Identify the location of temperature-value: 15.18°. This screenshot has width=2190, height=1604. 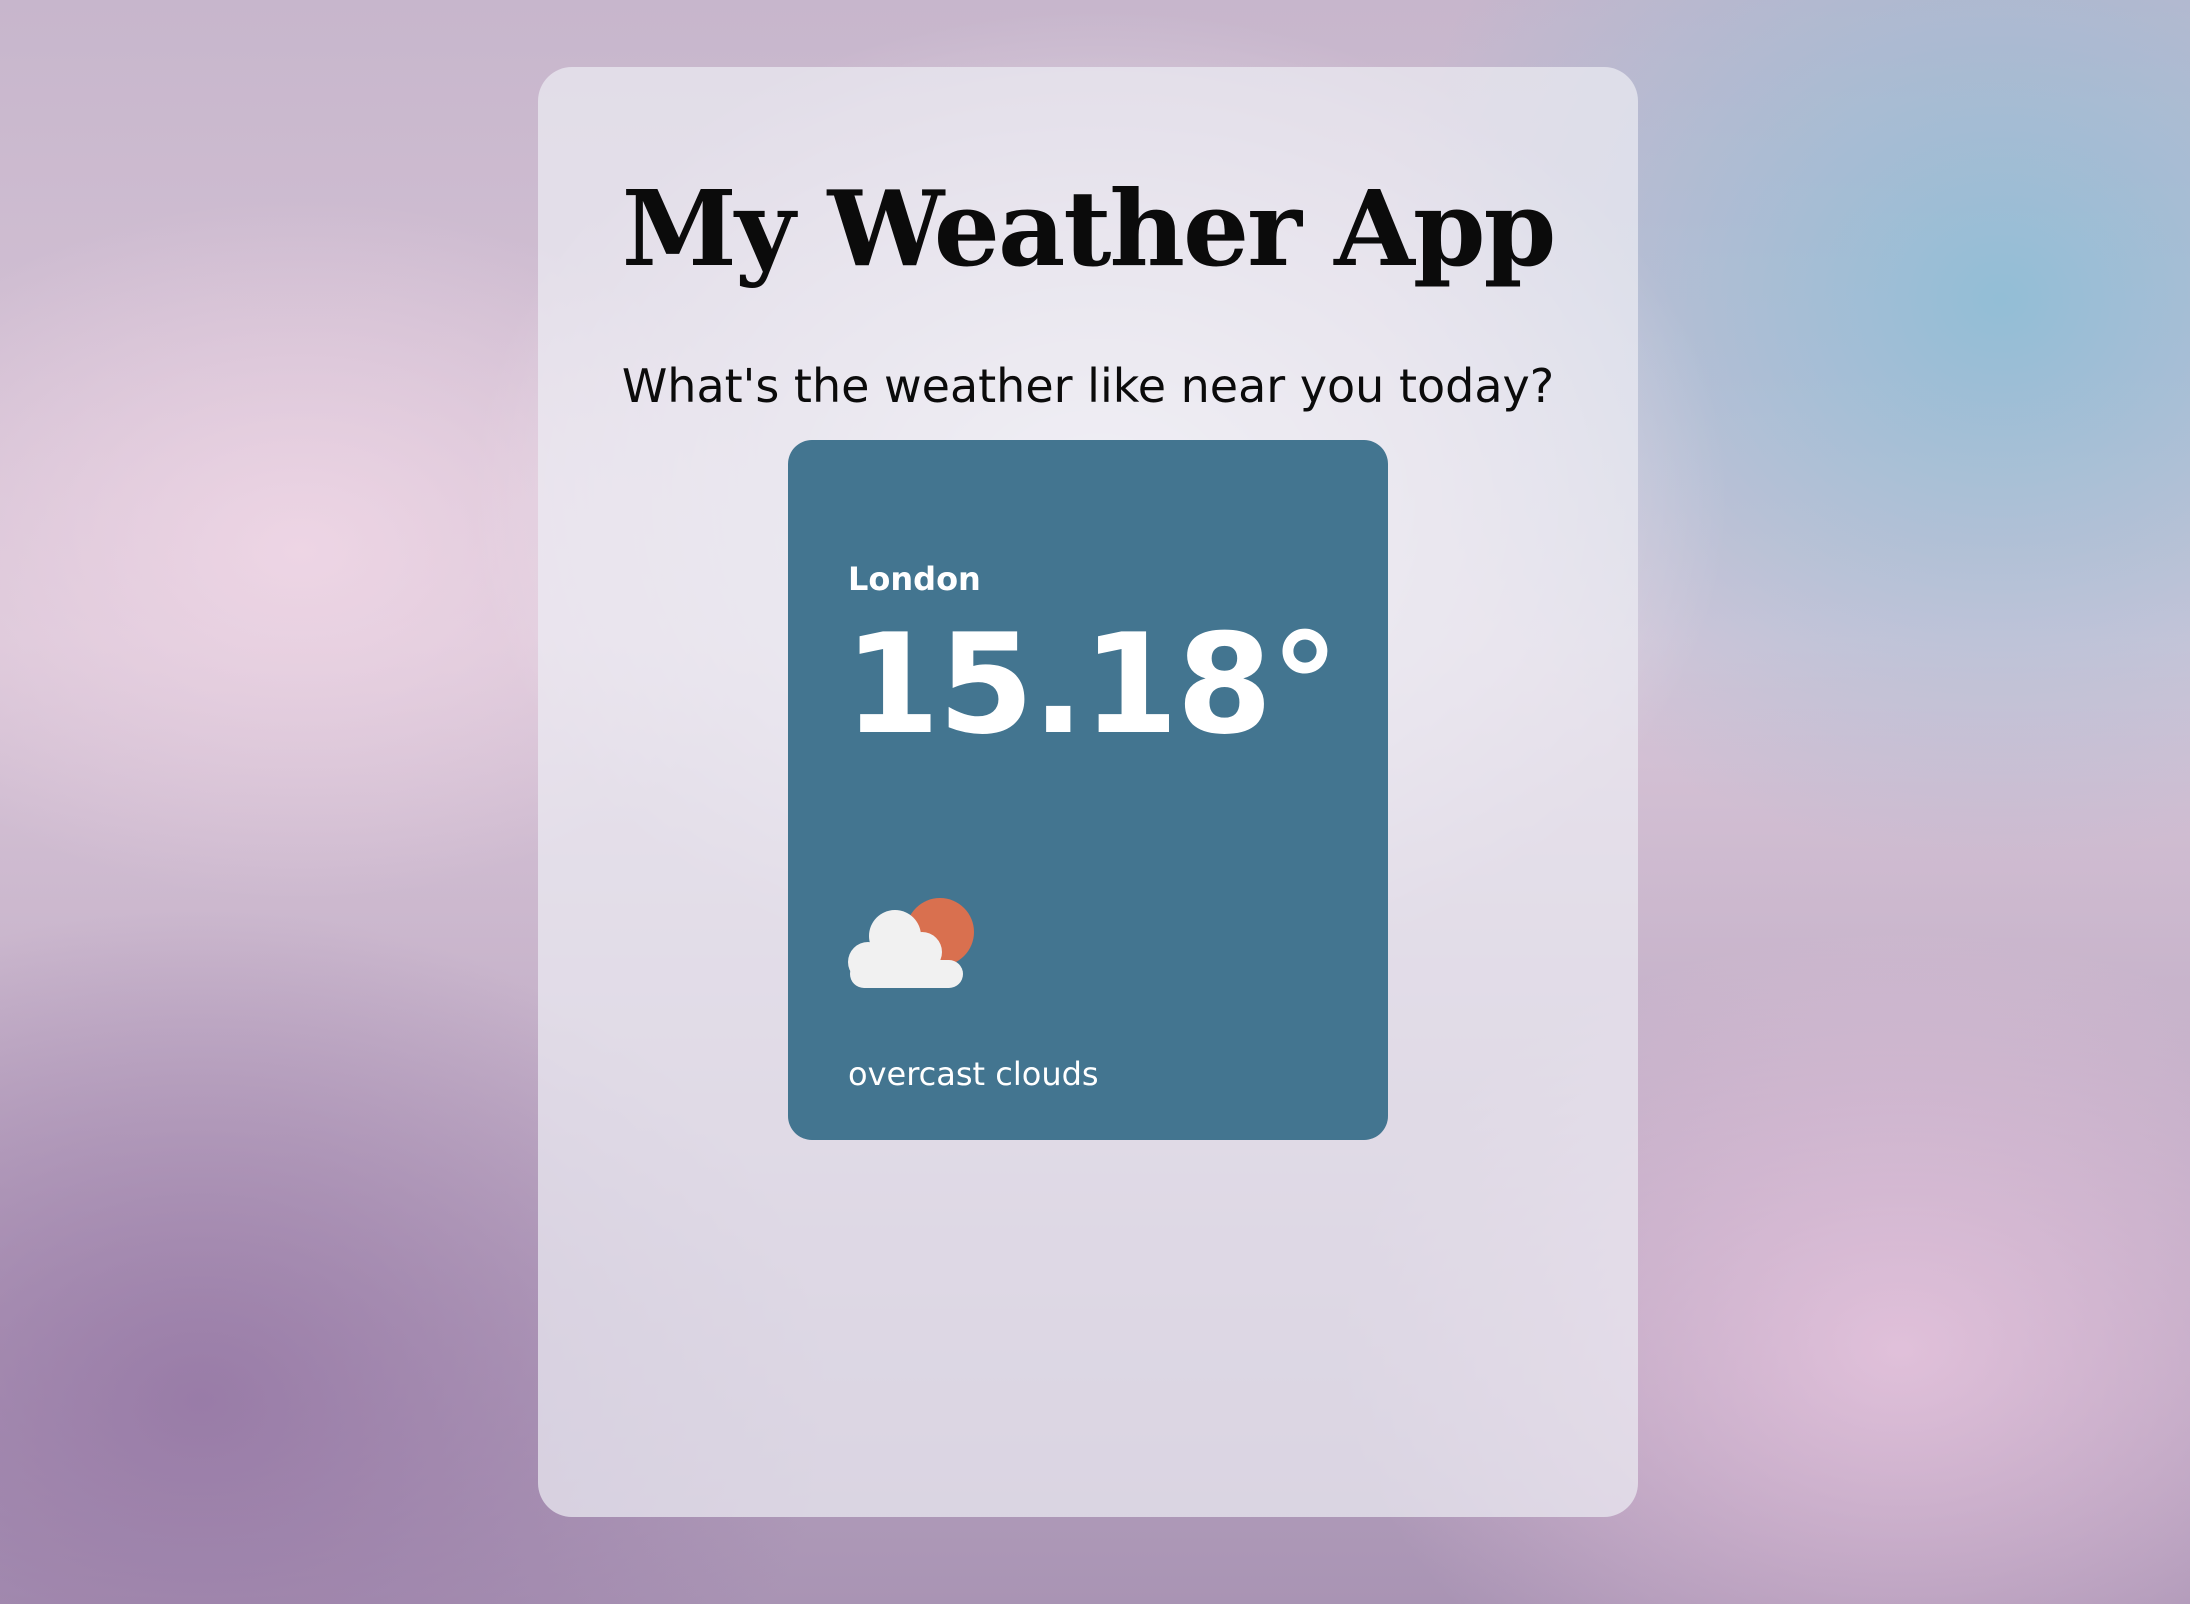
(1092, 684).